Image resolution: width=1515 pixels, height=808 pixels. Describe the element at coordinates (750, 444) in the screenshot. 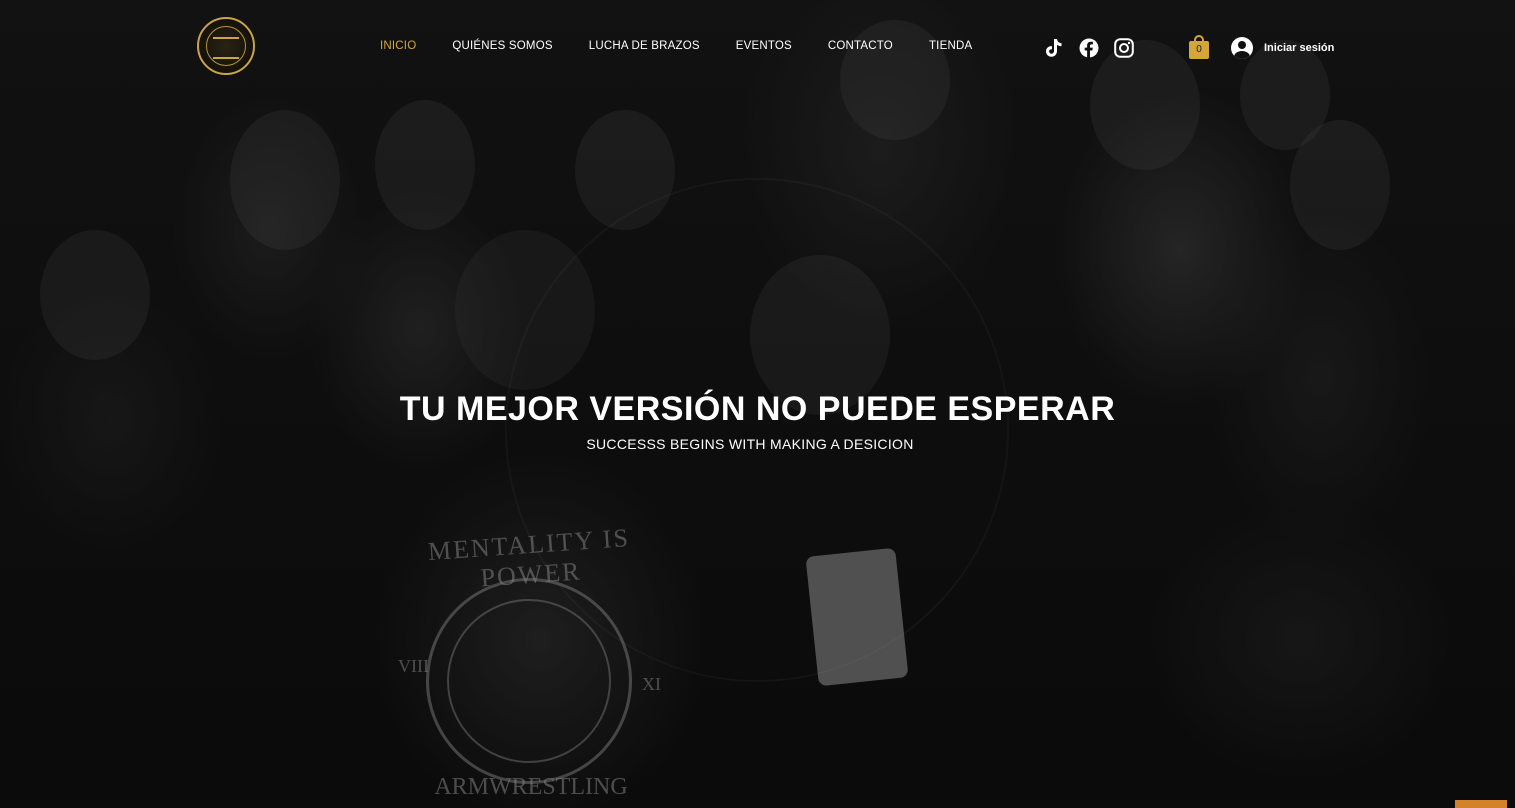

I see `hero-subtitle: SUCCESSS BEGINS WITH MAKING A DESICION` at that location.